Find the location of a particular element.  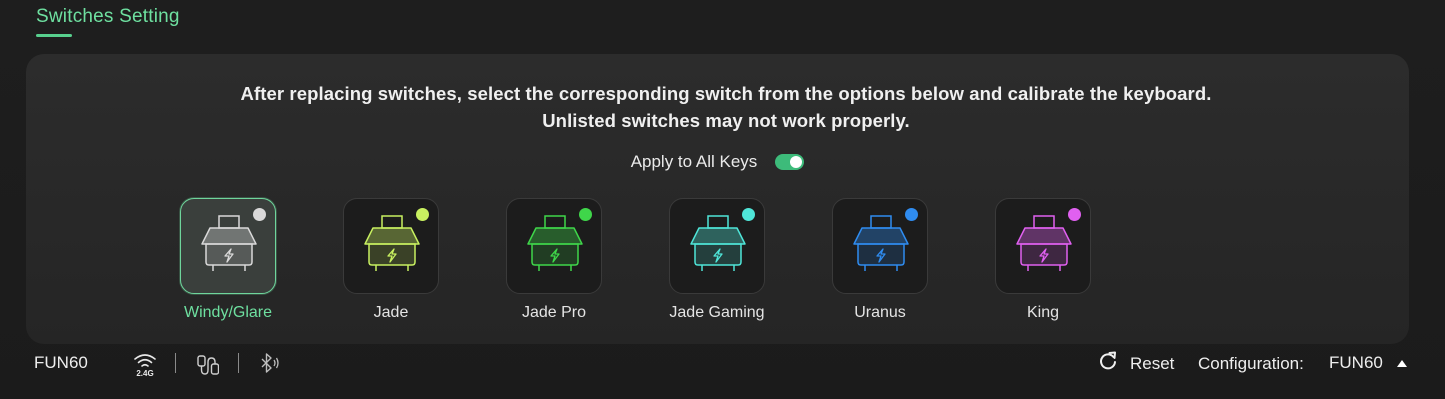

switch-option: Jade is located at coordinates (391, 263).